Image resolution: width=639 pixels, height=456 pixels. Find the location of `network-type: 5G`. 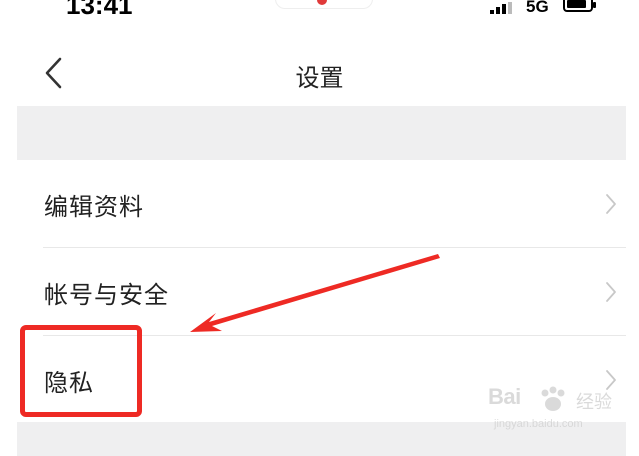

network-type: 5G is located at coordinates (537, 8).